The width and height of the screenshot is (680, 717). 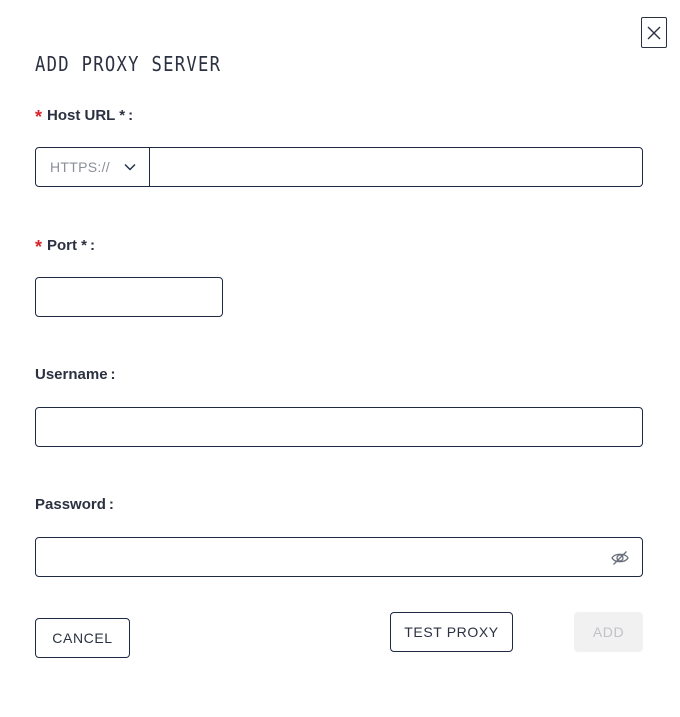 I want to click on close-icon, so click(x=654, y=32).